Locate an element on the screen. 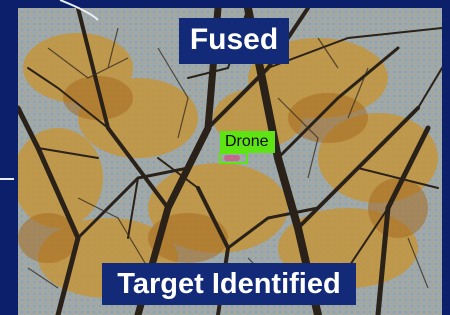 The width and height of the screenshot is (450, 315). target-status-banner: Target Identified is located at coordinates (229, 284).